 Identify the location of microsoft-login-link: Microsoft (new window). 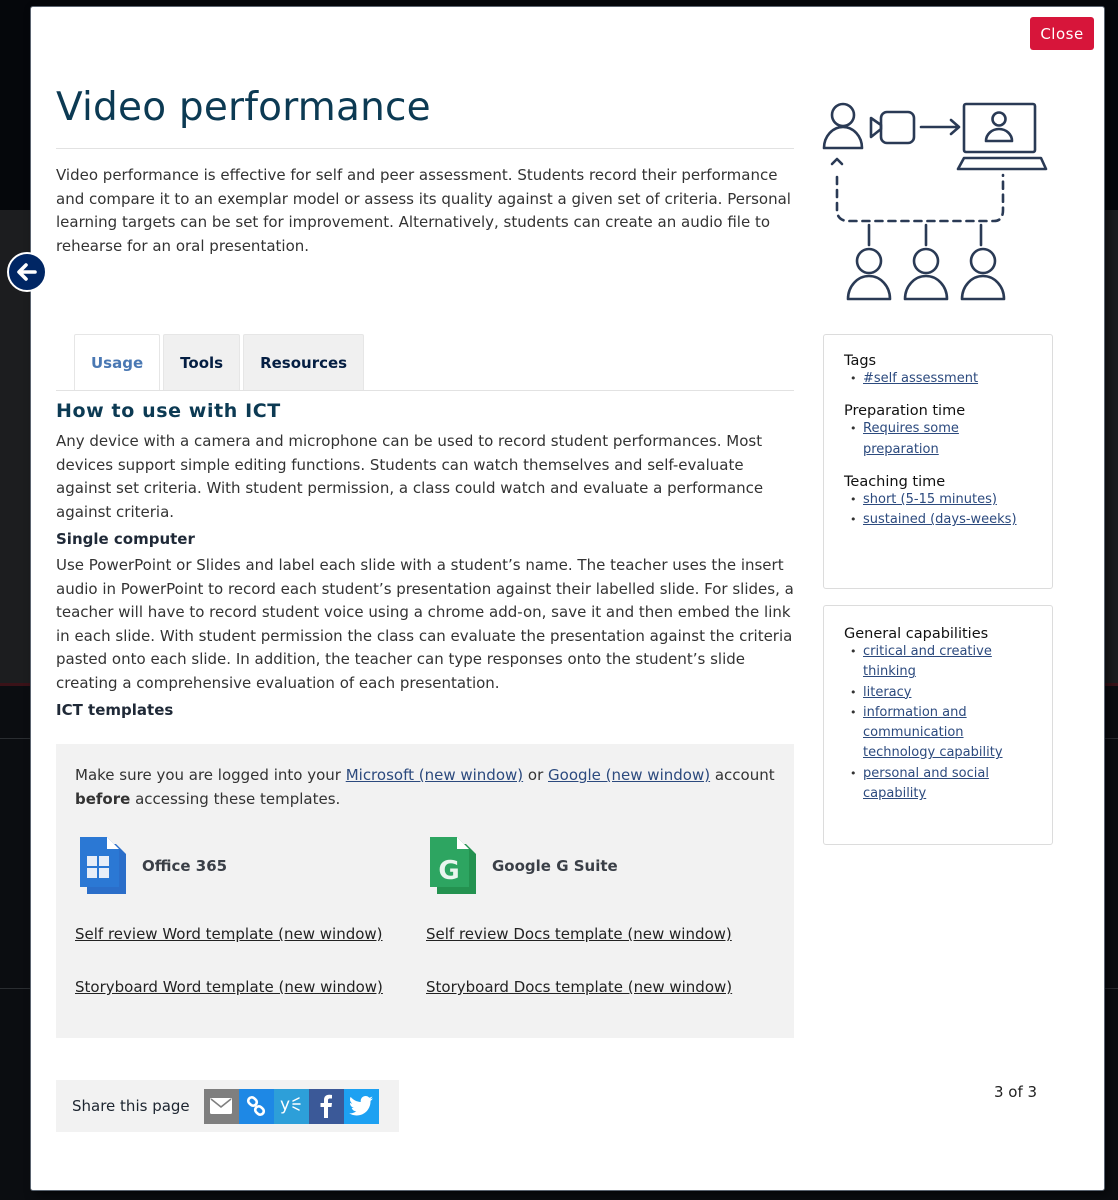
(434, 775).